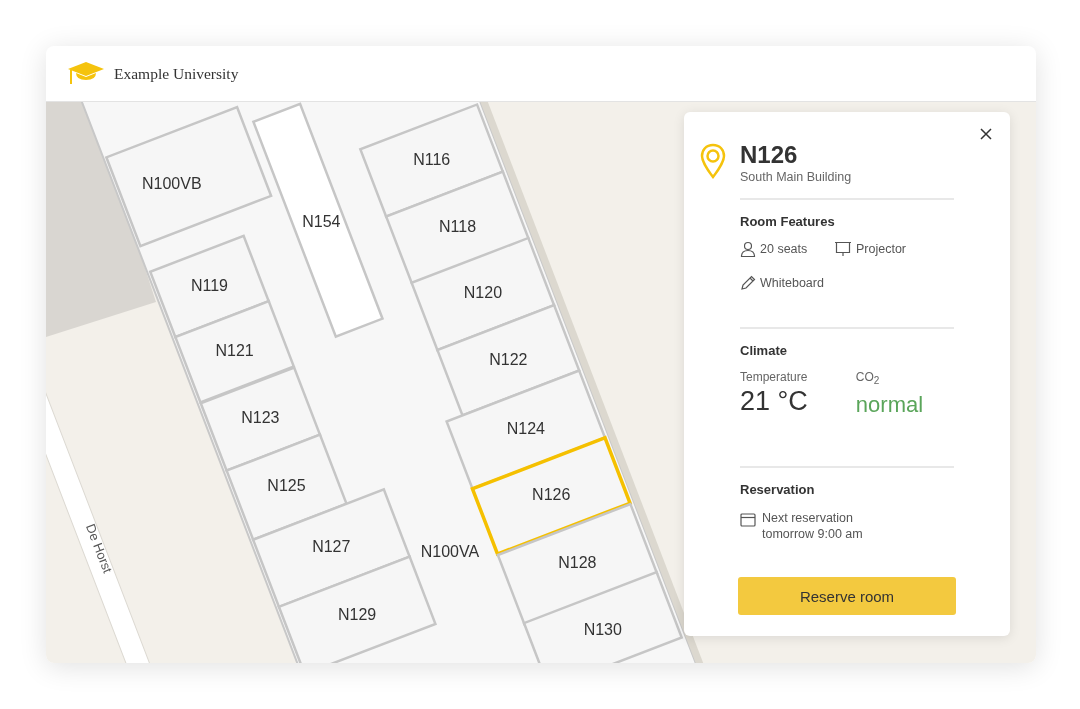 This screenshot has height=709, width=1080. I want to click on reserve-button: Reserve room, so click(847, 596).